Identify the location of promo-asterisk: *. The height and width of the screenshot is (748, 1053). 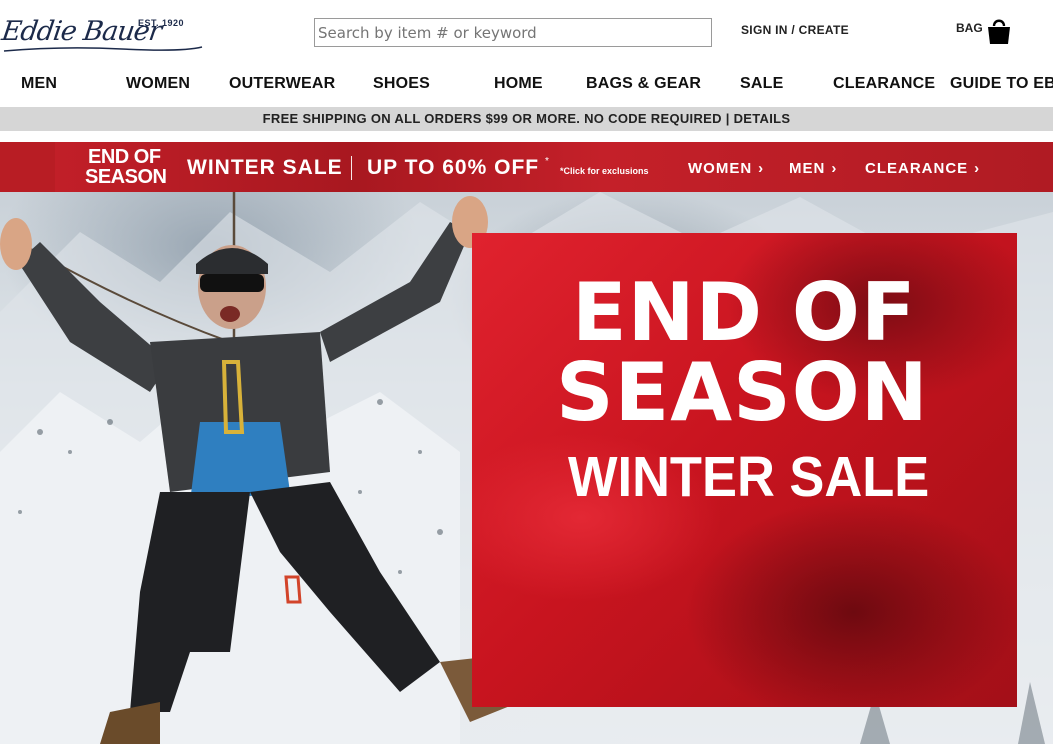
(547, 161).